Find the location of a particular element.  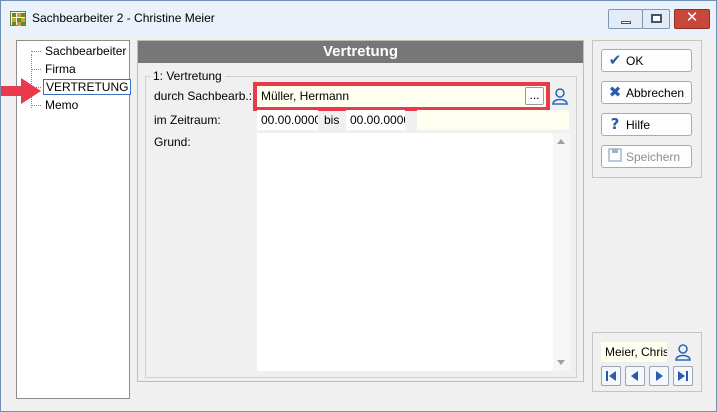

previous-icon is located at coordinates (634, 376).